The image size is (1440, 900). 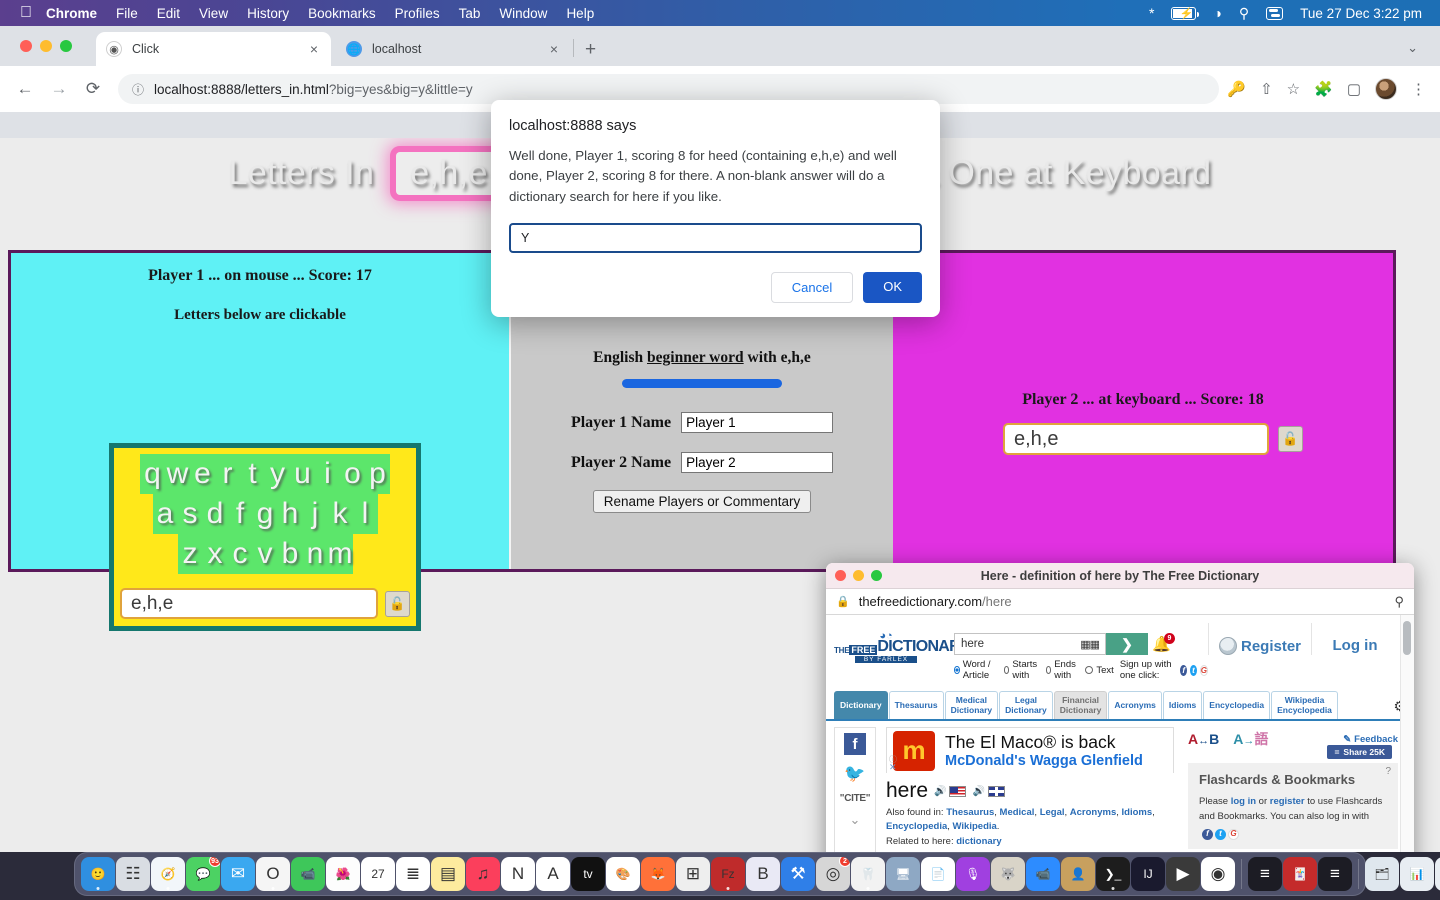 I want to click on player1-answer-input: e,h,e, so click(x=249, y=603).